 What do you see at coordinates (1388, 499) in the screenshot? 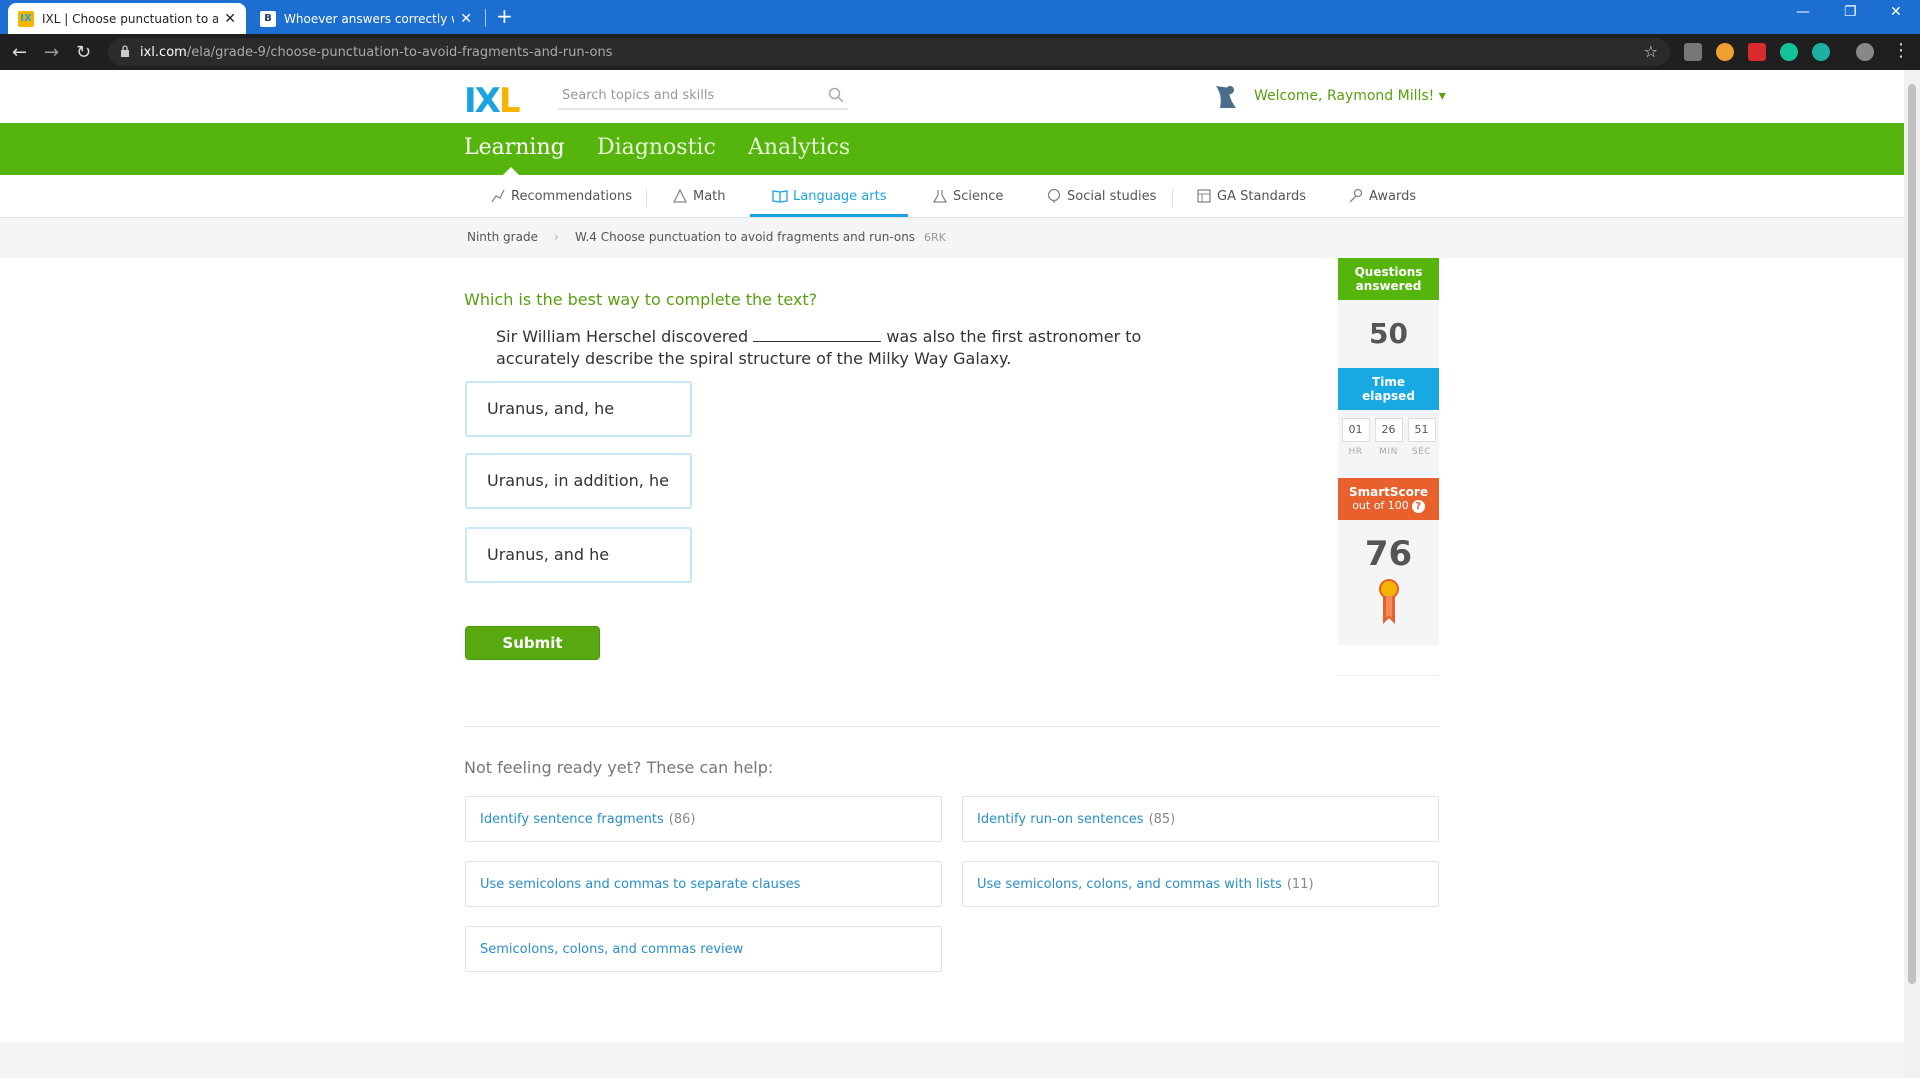
I see `smartscore-header: SmartScore out of 100?` at bounding box center [1388, 499].